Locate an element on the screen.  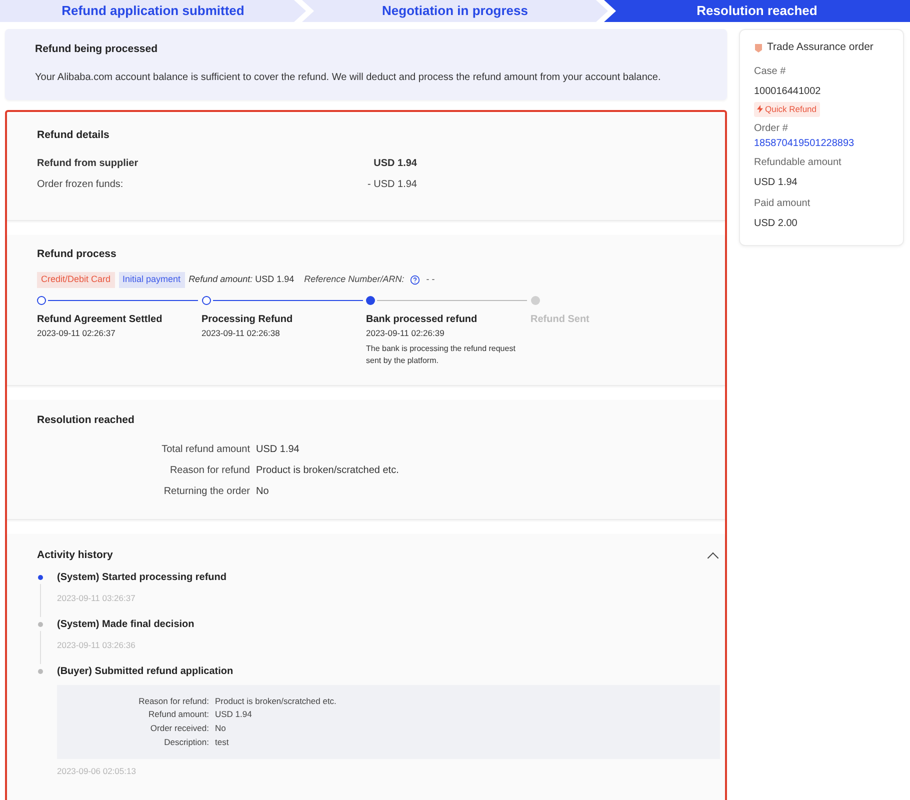
lightning-icon is located at coordinates (760, 109).